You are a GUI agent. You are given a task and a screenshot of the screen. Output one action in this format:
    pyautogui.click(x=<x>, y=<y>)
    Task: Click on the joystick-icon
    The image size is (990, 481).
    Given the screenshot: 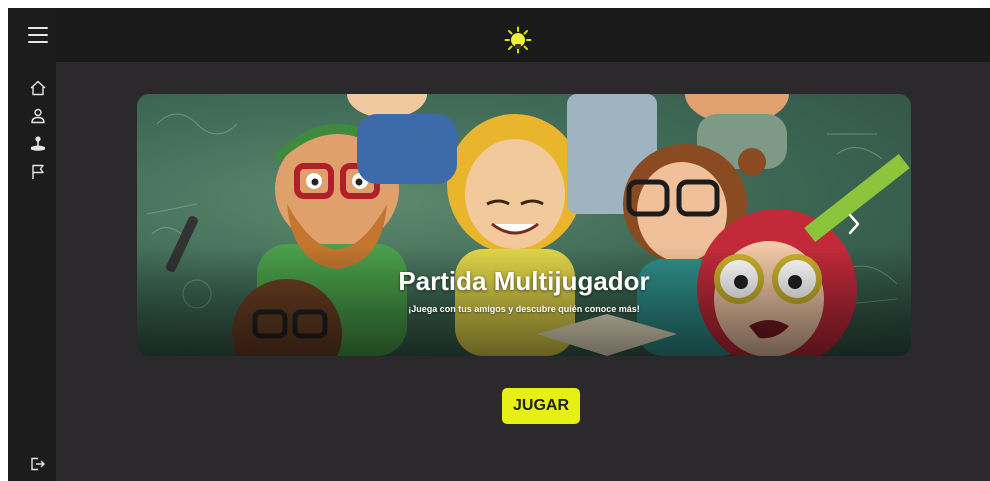 What is the action you would take?
    pyautogui.click(x=38, y=144)
    